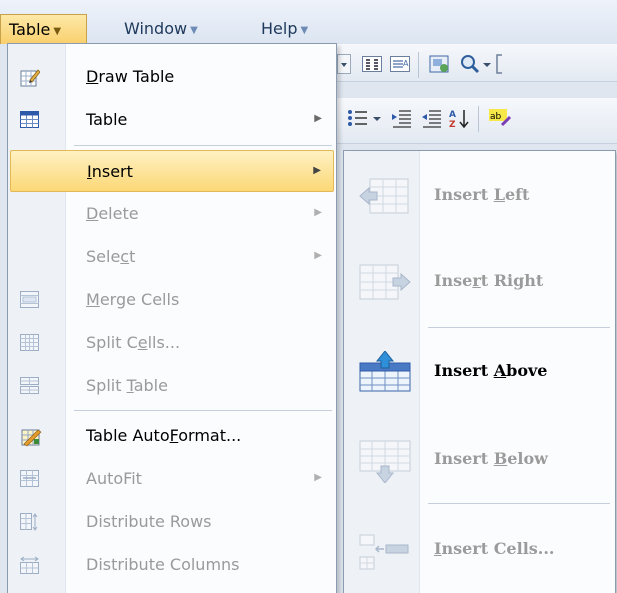  Describe the element at coordinates (150, 385) in the screenshot. I see `menu-item-label: able` at that location.